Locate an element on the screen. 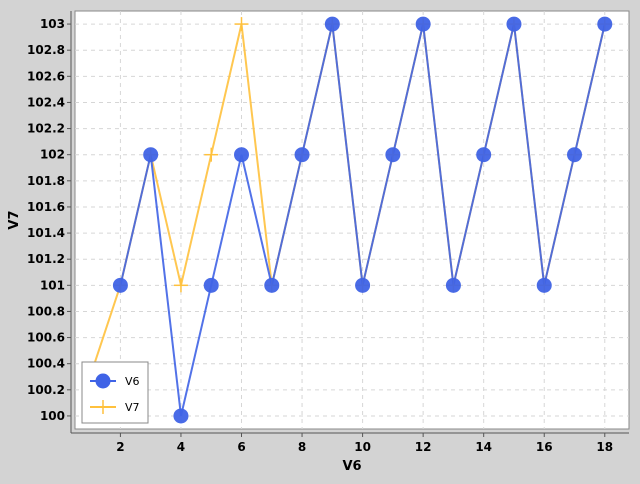 This screenshot has width=640, height=484. x-tick-label: 8 is located at coordinates (302, 447).